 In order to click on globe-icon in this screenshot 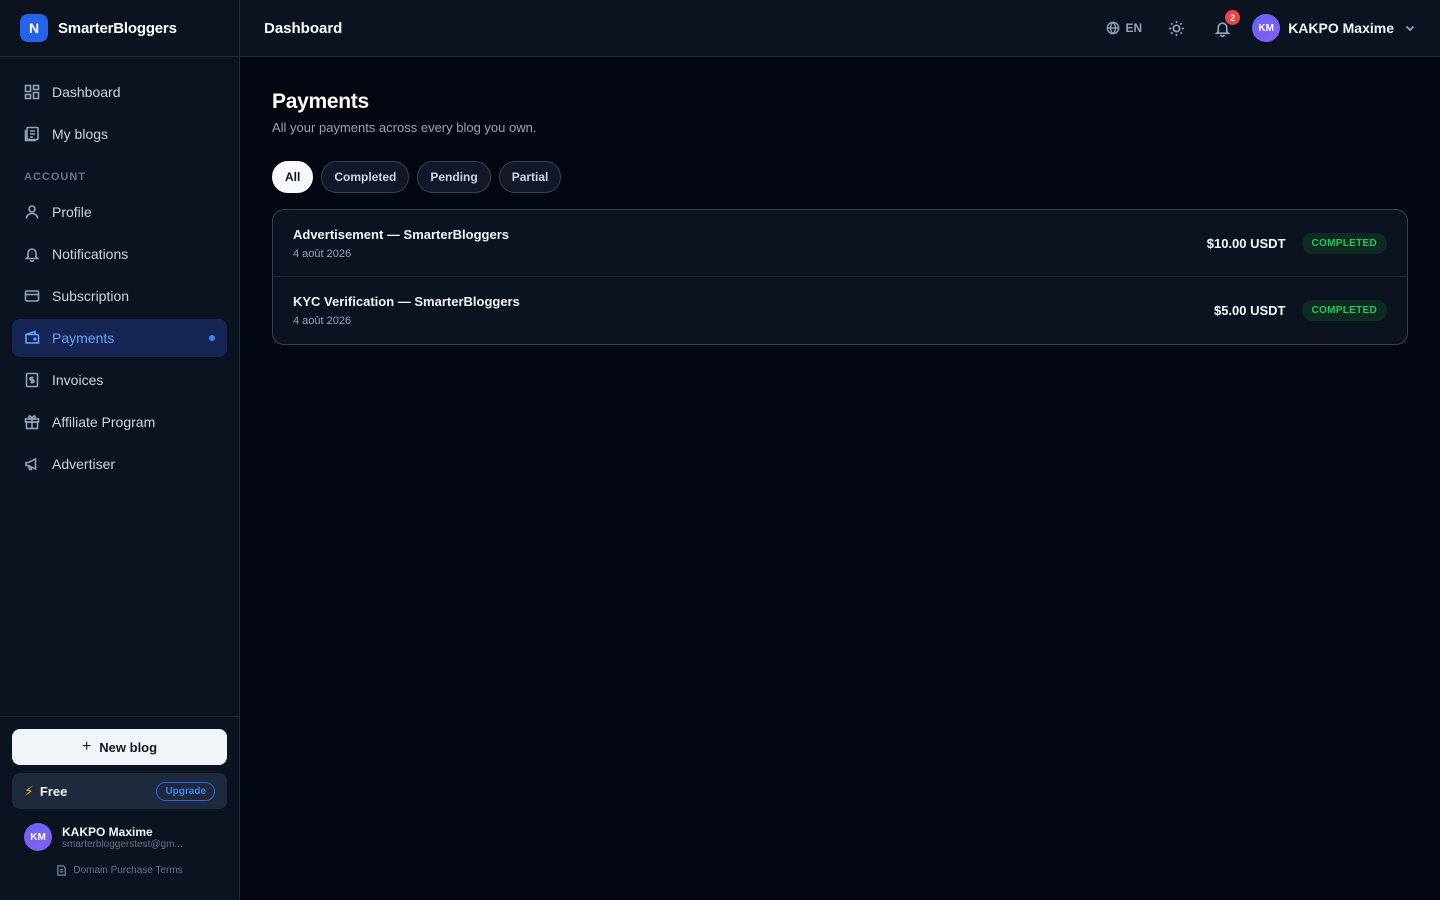, I will do `click(1112, 28)`.